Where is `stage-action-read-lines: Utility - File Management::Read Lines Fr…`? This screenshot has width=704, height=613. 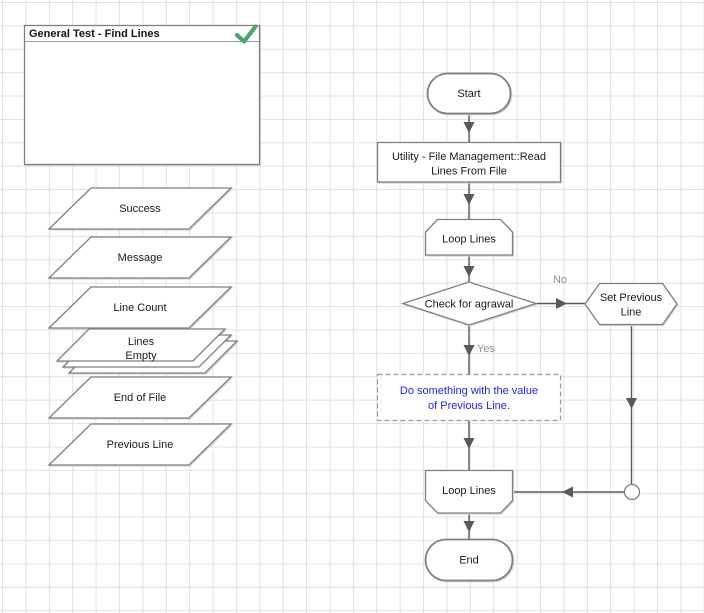
stage-action-read-lines: Utility - File Management::Read Lines Fr… is located at coordinates (469, 162).